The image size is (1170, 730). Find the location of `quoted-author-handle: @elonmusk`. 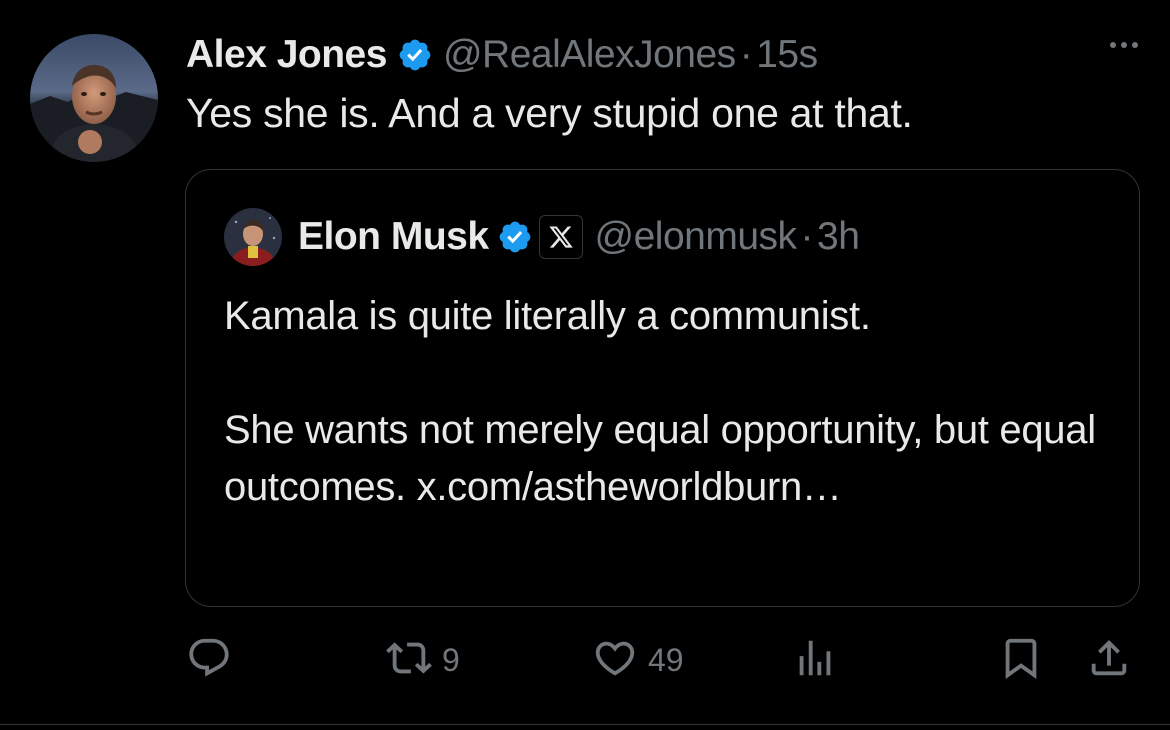

quoted-author-handle: @elonmusk is located at coordinates (696, 237).